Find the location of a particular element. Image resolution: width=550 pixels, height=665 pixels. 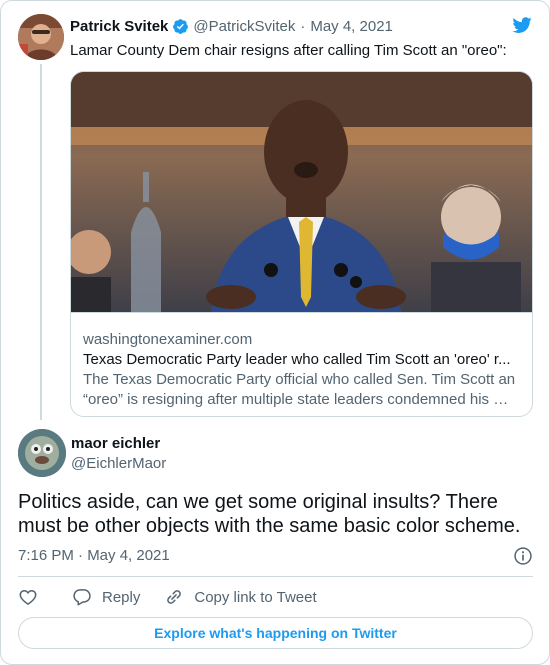

tweet-actions-bar: Reply Copy link to Tweet is located at coordinates (167, 597).